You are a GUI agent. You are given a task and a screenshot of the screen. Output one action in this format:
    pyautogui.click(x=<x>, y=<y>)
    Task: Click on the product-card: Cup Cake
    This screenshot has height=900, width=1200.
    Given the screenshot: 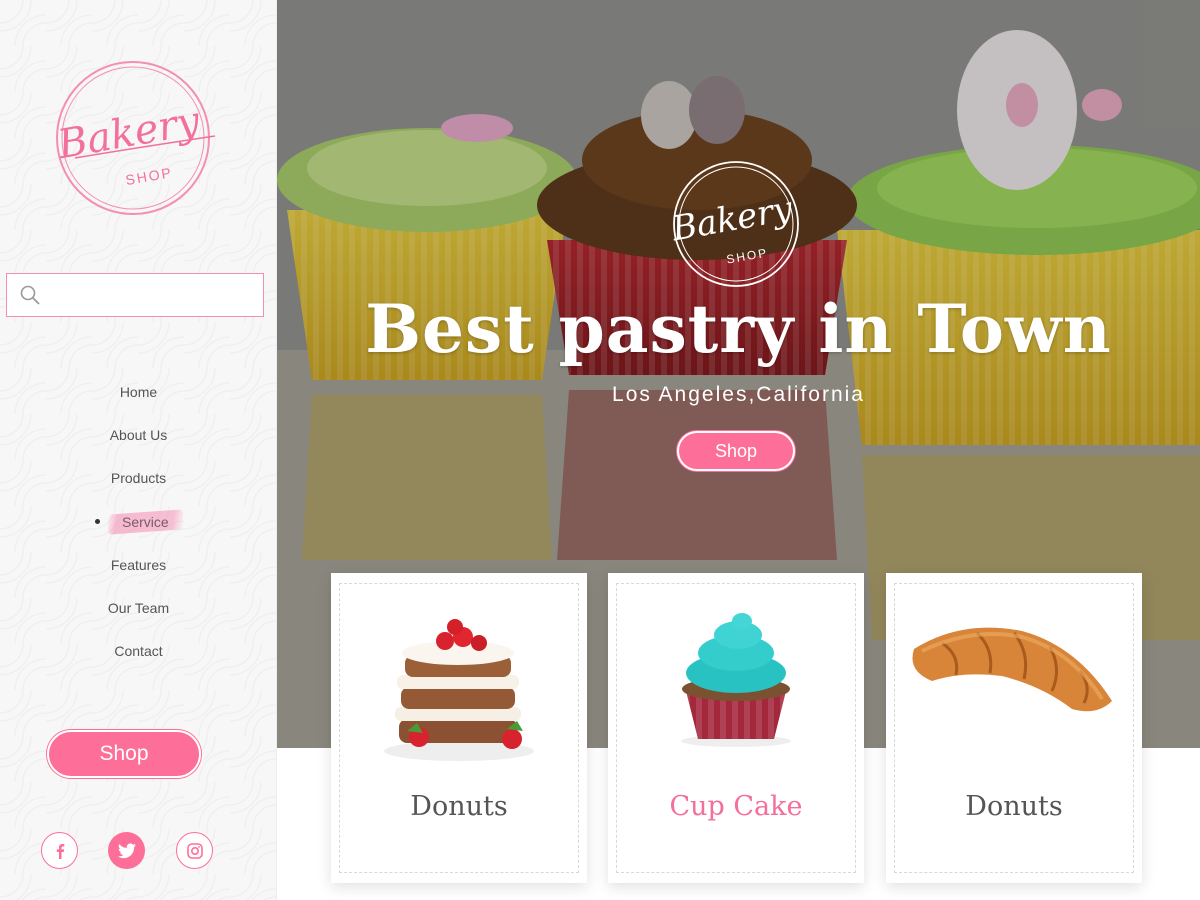 What is the action you would take?
    pyautogui.click(x=736, y=728)
    